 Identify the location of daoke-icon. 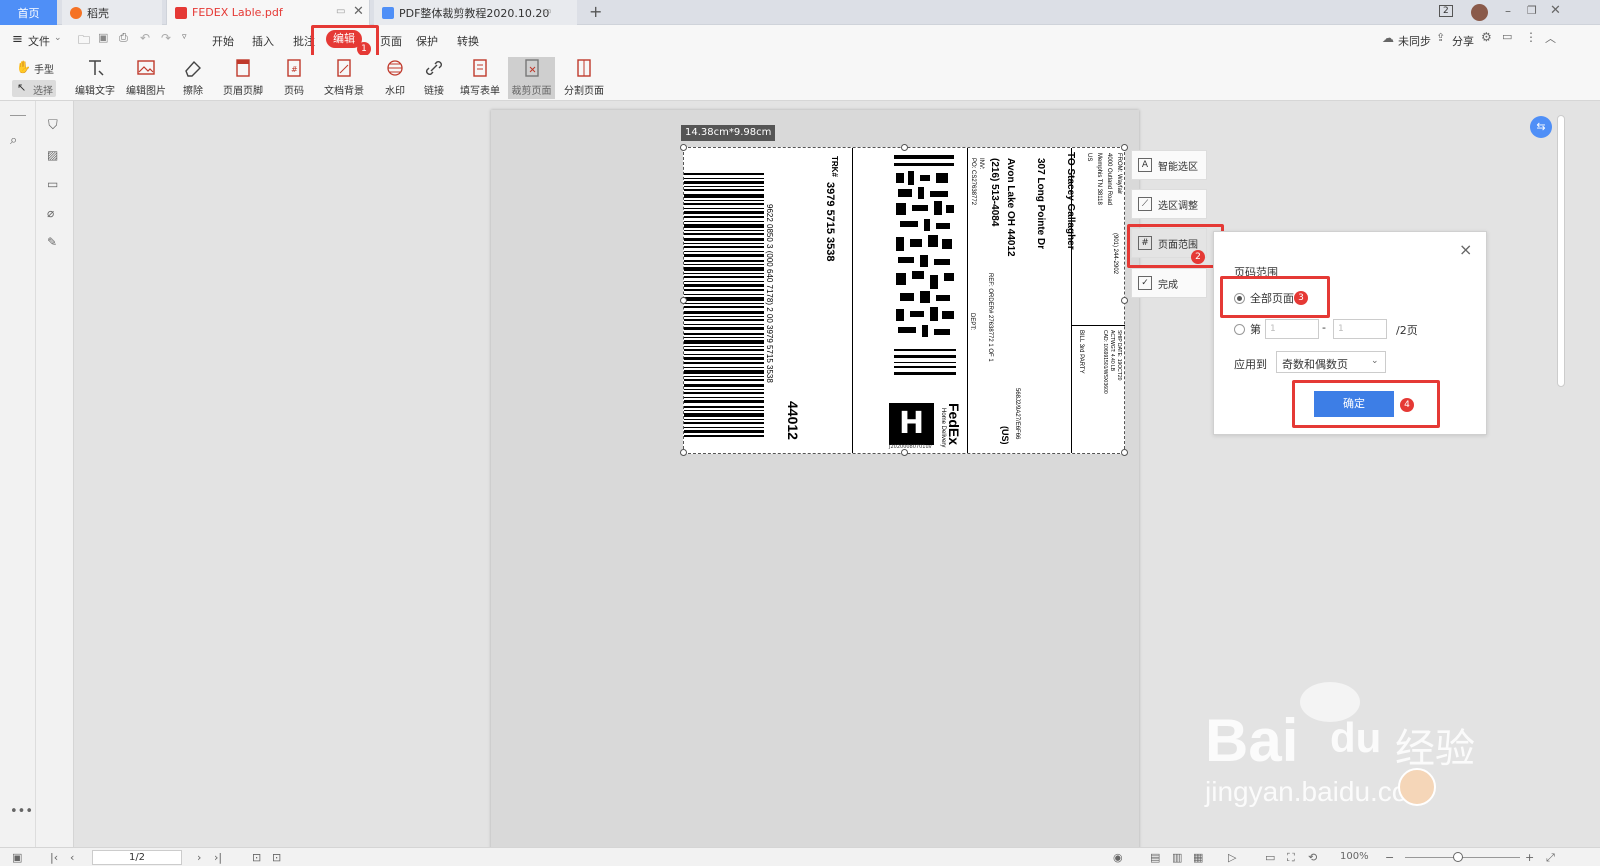
(76, 12).